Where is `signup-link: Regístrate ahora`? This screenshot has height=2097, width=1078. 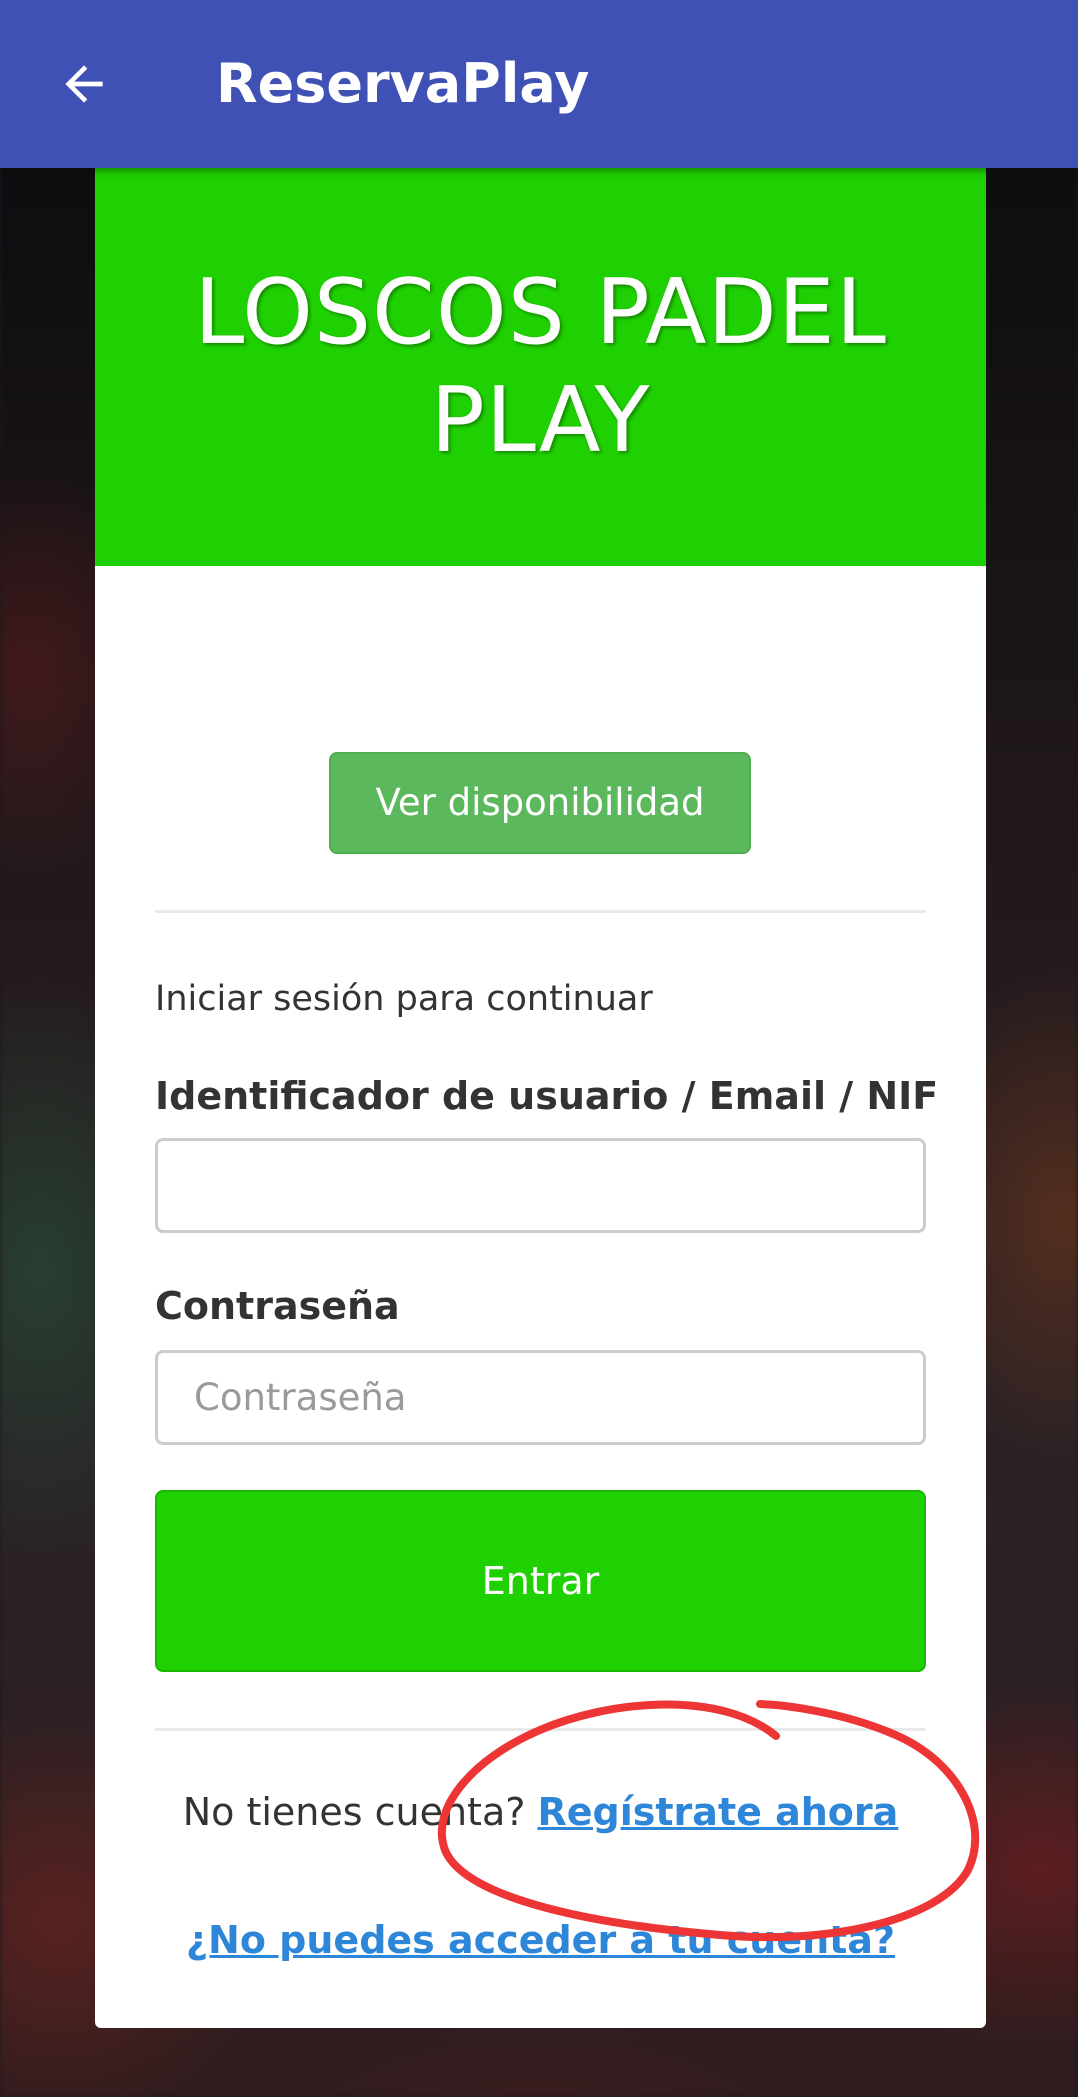 signup-link: Regístrate ahora is located at coordinates (718, 1812).